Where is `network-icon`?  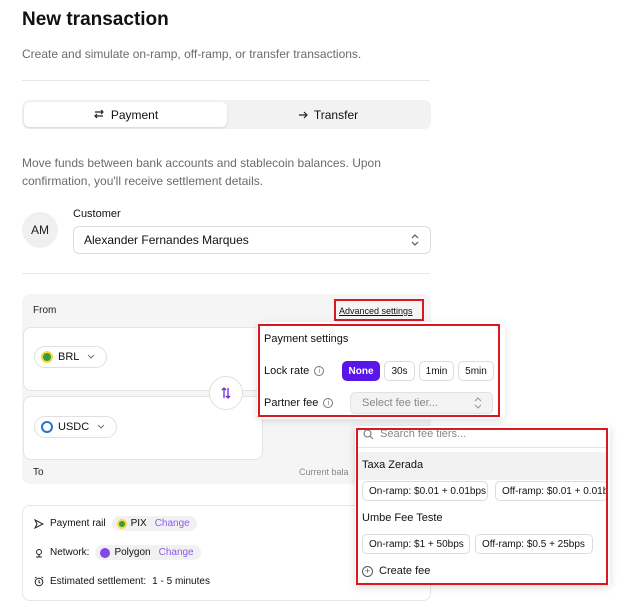
network-icon is located at coordinates (39, 552).